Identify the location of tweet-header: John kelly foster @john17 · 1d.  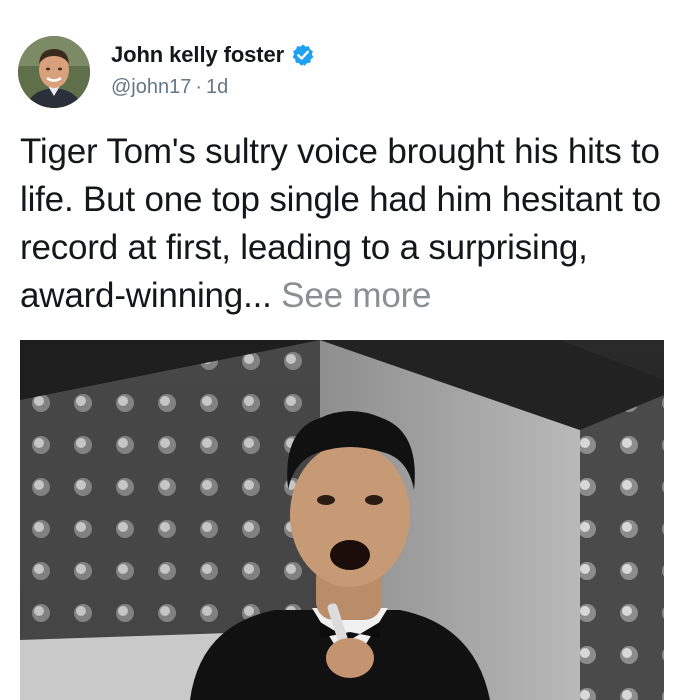
(349, 72).